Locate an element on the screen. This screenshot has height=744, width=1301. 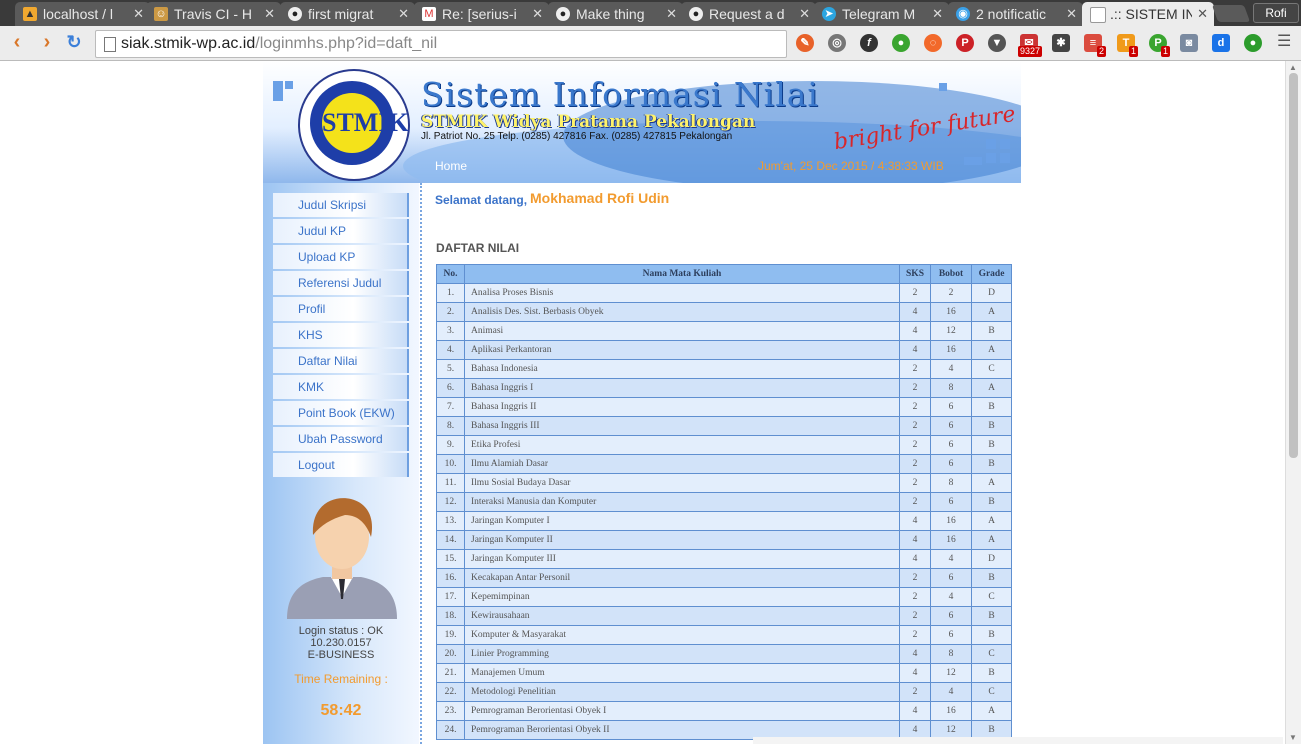
new-tab-button is located at coordinates (1231, 13).